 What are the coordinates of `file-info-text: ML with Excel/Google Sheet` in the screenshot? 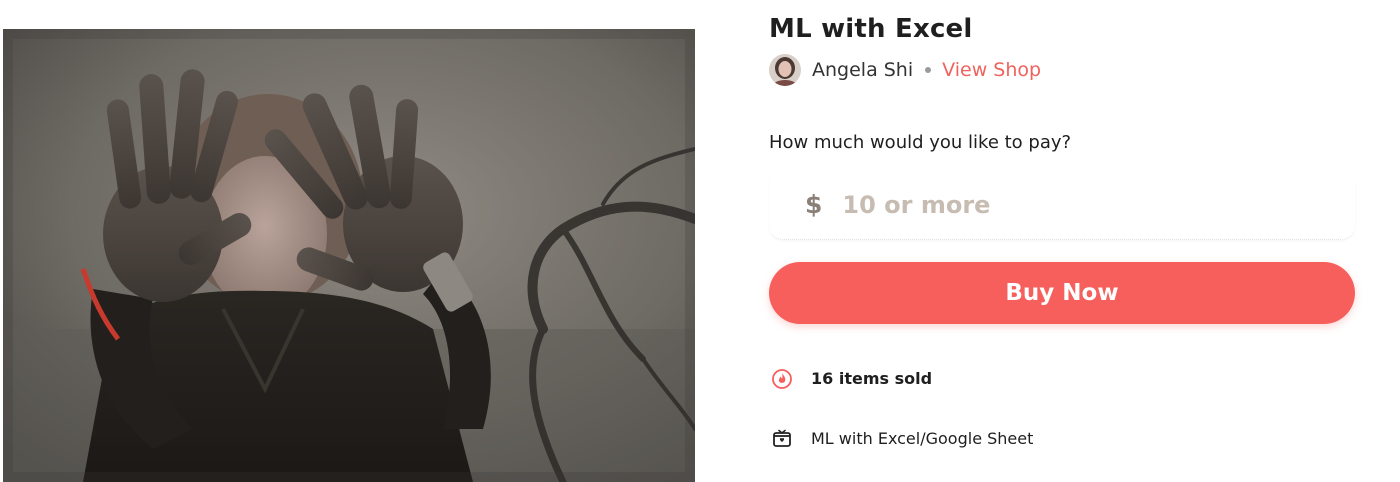 It's located at (922, 438).